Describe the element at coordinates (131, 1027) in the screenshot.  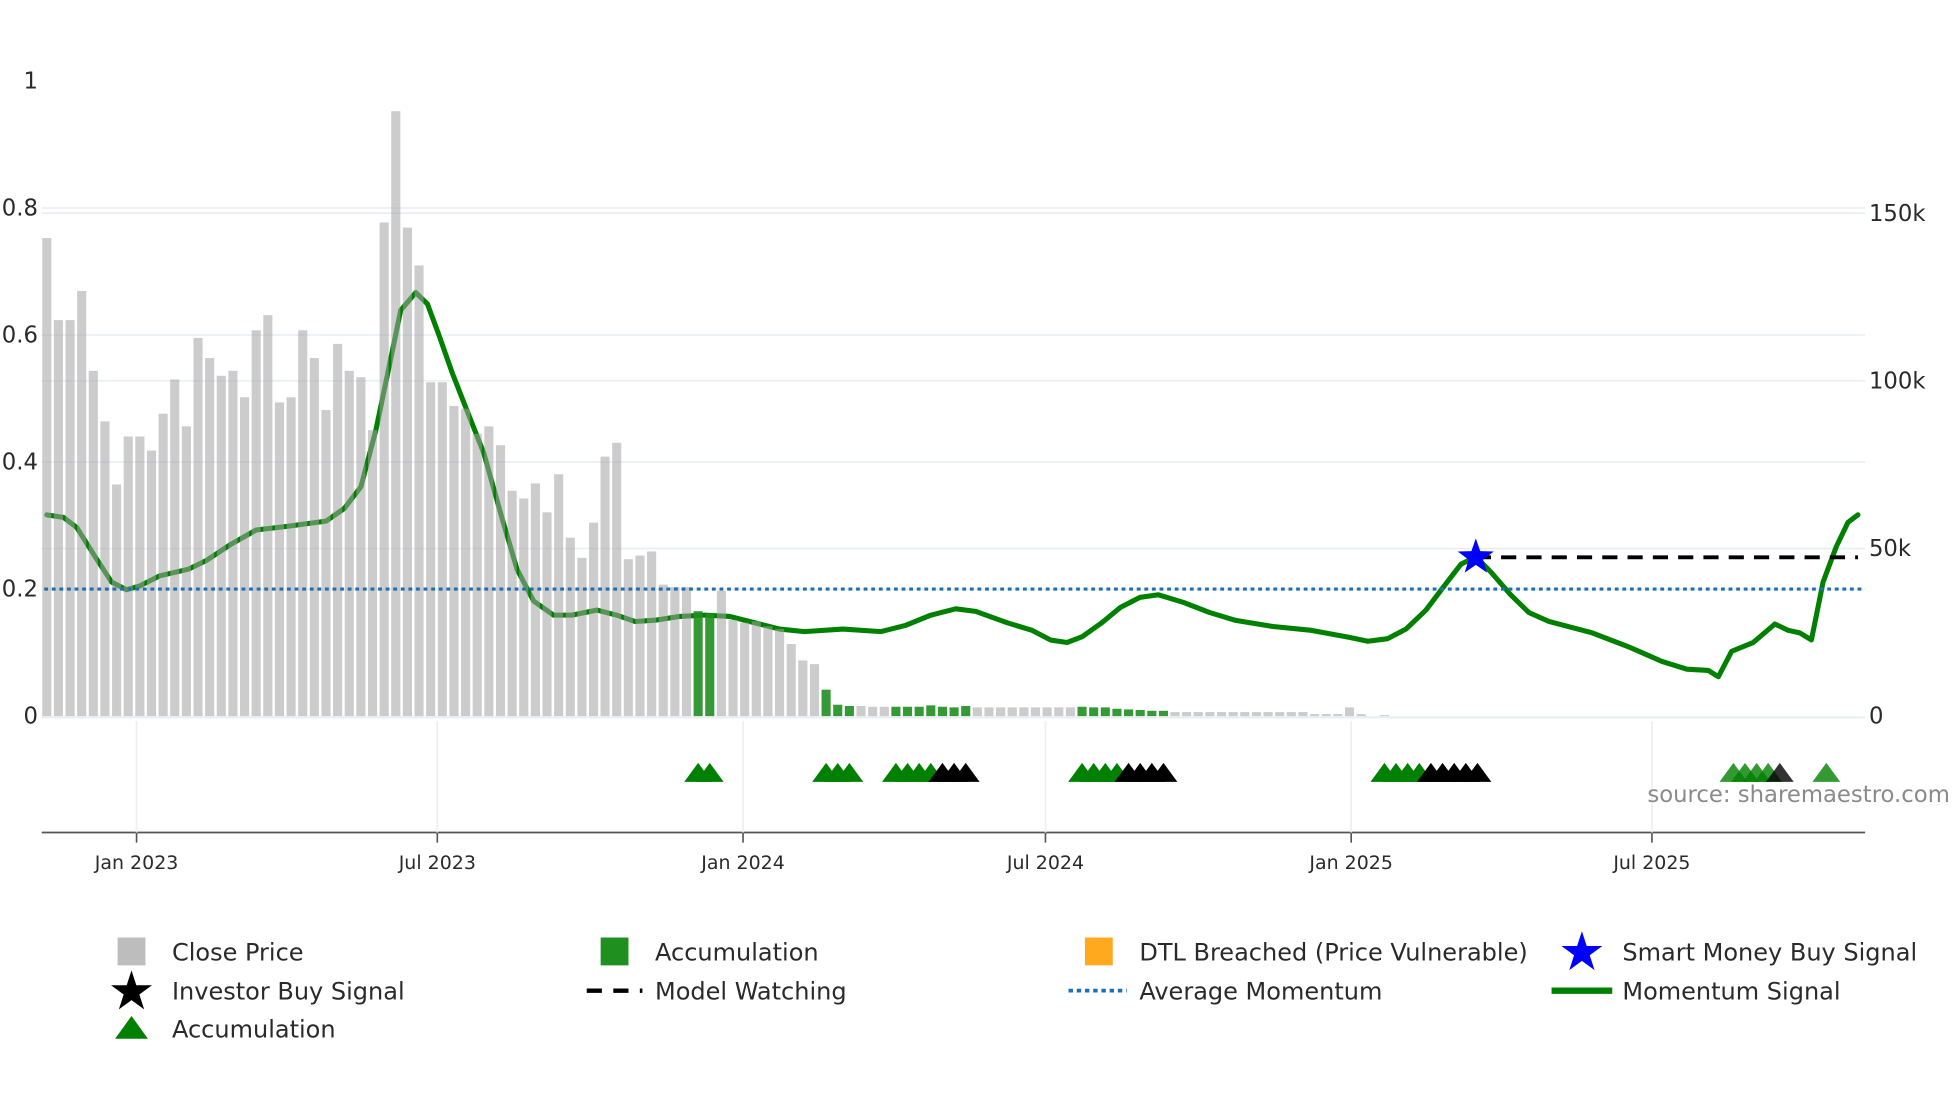
I see `accumulation-triangle-legend-icon` at that location.